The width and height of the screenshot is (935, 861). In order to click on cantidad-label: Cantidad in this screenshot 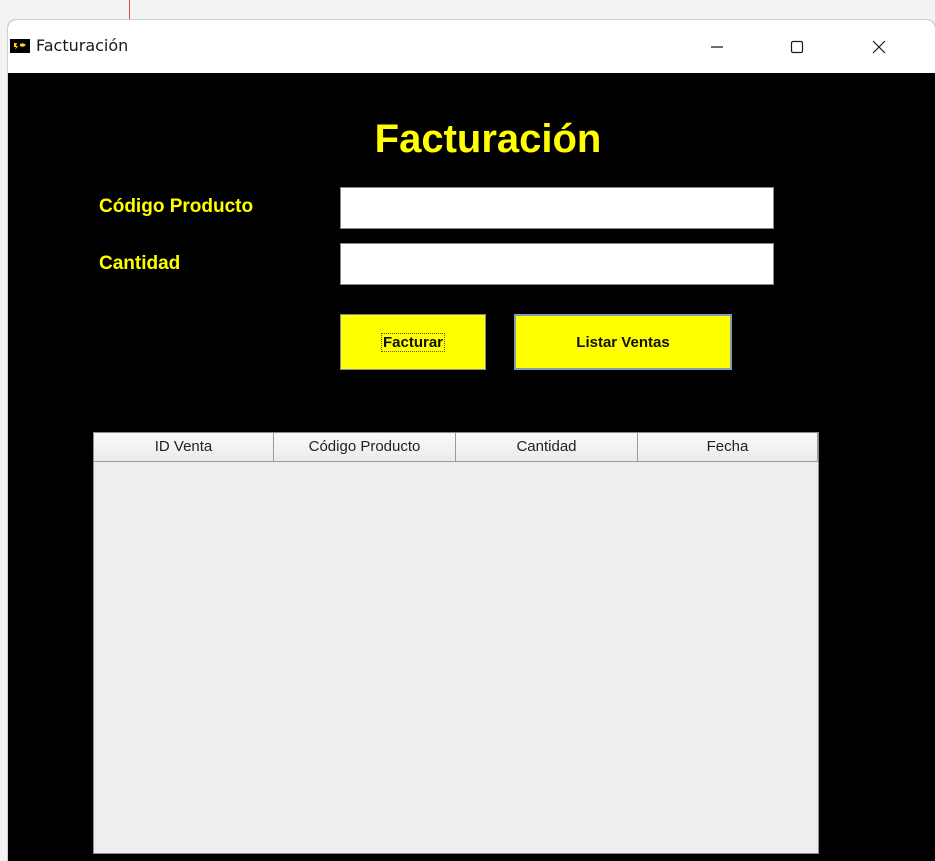, I will do `click(140, 263)`.